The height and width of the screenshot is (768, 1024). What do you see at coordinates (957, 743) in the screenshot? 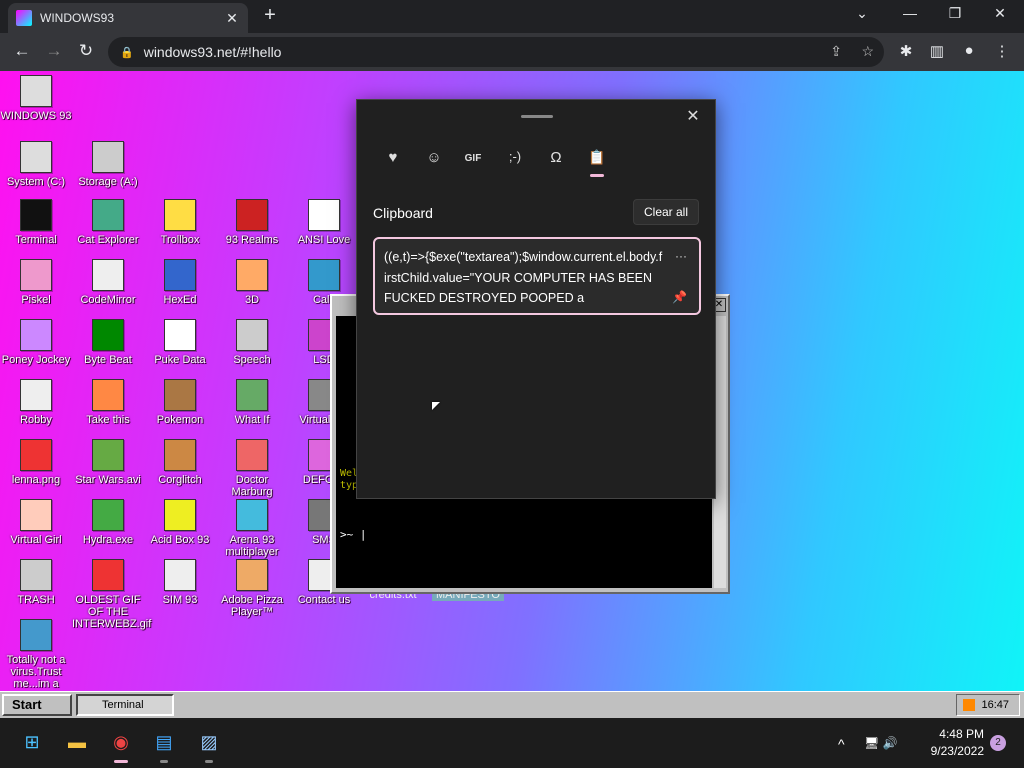
I see `taskbar-clock: 4:48 PM 9/23/2022` at bounding box center [957, 743].